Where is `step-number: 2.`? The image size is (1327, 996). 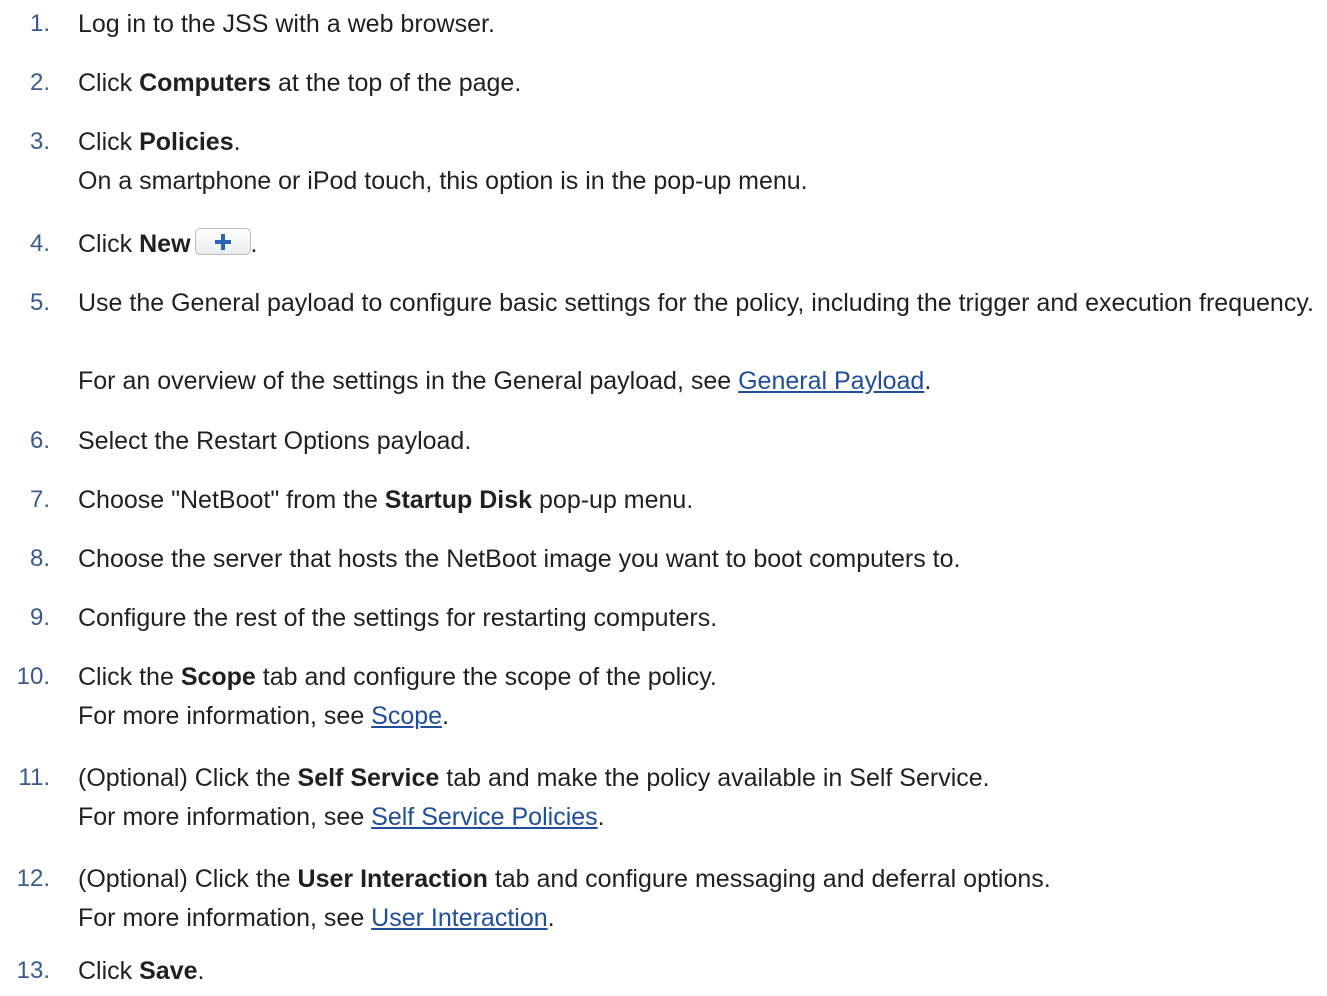 step-number: 2. is located at coordinates (39, 82).